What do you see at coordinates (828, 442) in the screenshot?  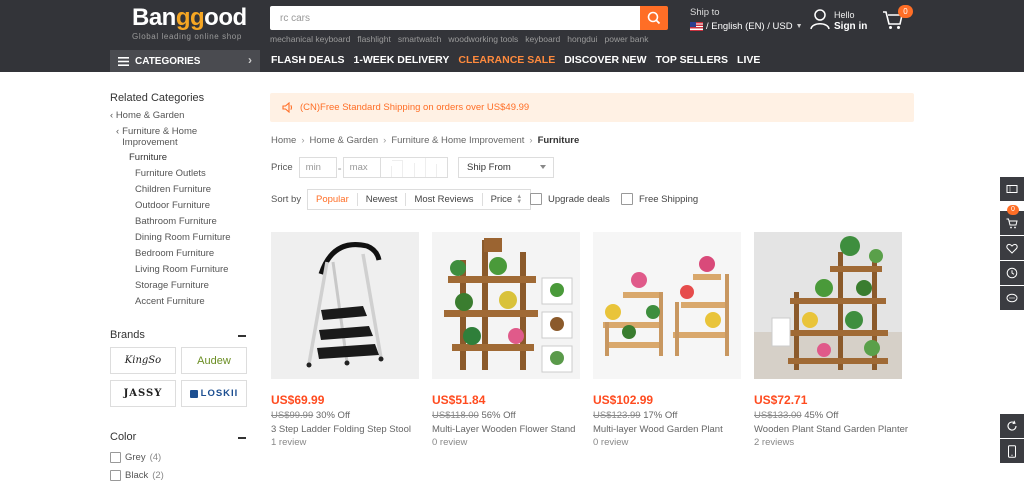 I see `review-count: 2 reviews` at bounding box center [828, 442].